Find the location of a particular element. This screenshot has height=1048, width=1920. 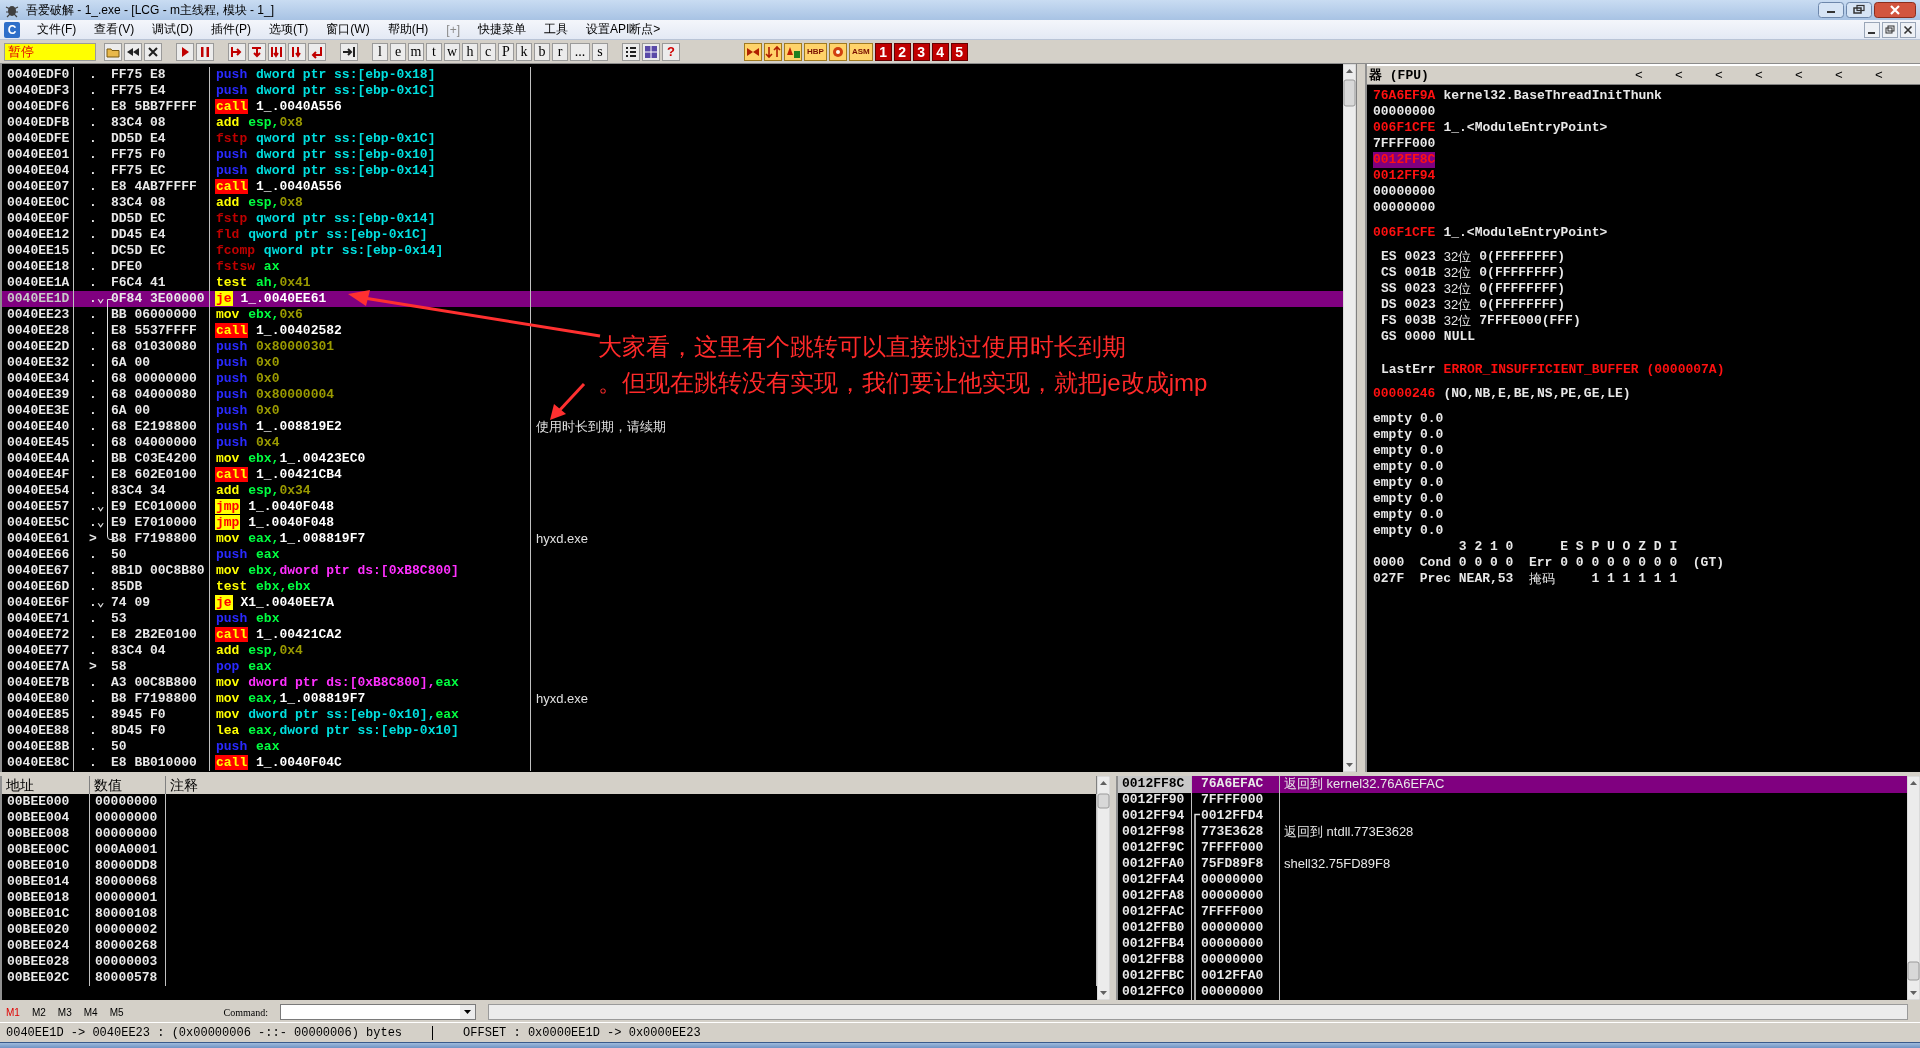

toolbar-button: 3 is located at coordinates (921, 51).